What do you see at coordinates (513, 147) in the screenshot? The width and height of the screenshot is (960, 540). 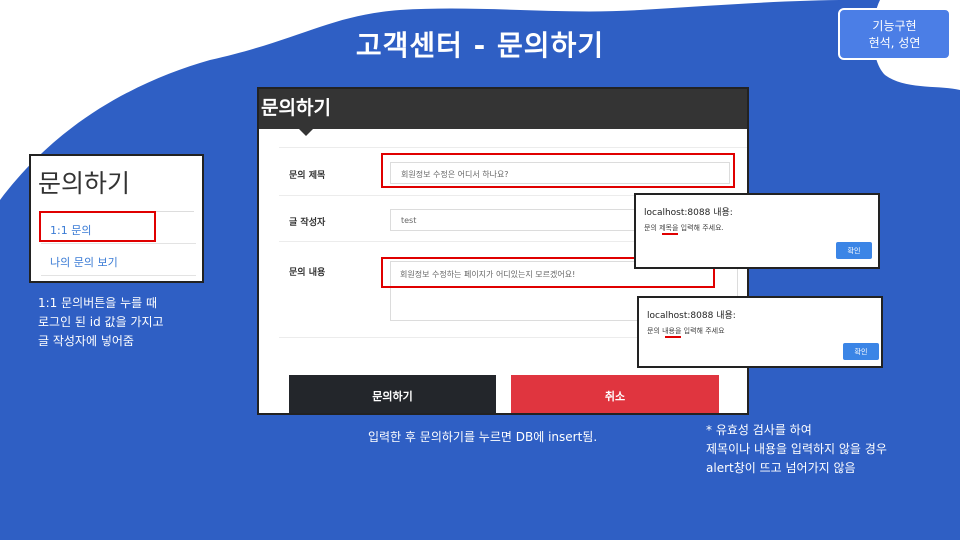 I see `divider` at bounding box center [513, 147].